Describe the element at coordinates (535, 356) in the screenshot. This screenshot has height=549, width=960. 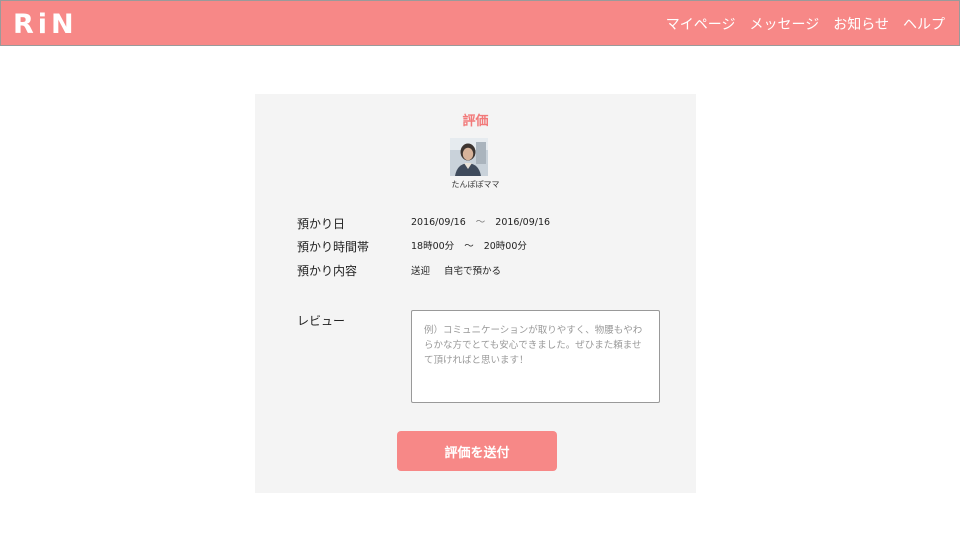
I see `review-input` at that location.